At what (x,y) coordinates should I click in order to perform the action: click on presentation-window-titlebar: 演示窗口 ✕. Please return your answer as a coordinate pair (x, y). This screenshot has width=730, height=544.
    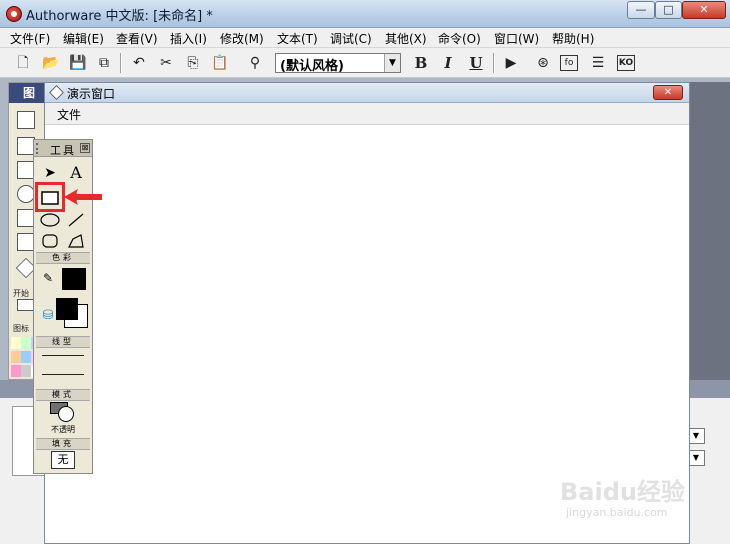
    Looking at the image, I should click on (367, 93).